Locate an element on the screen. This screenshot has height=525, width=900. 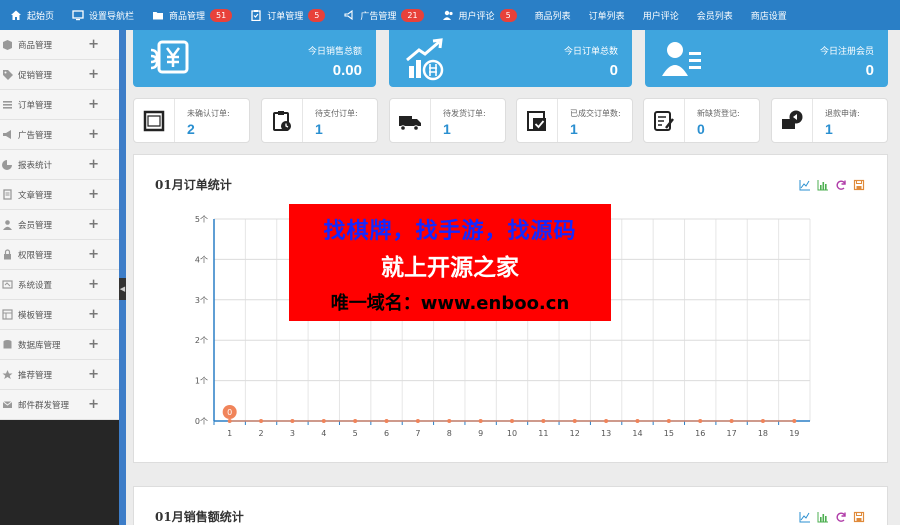
x-tick-label: 16 is located at coordinates (700, 433).